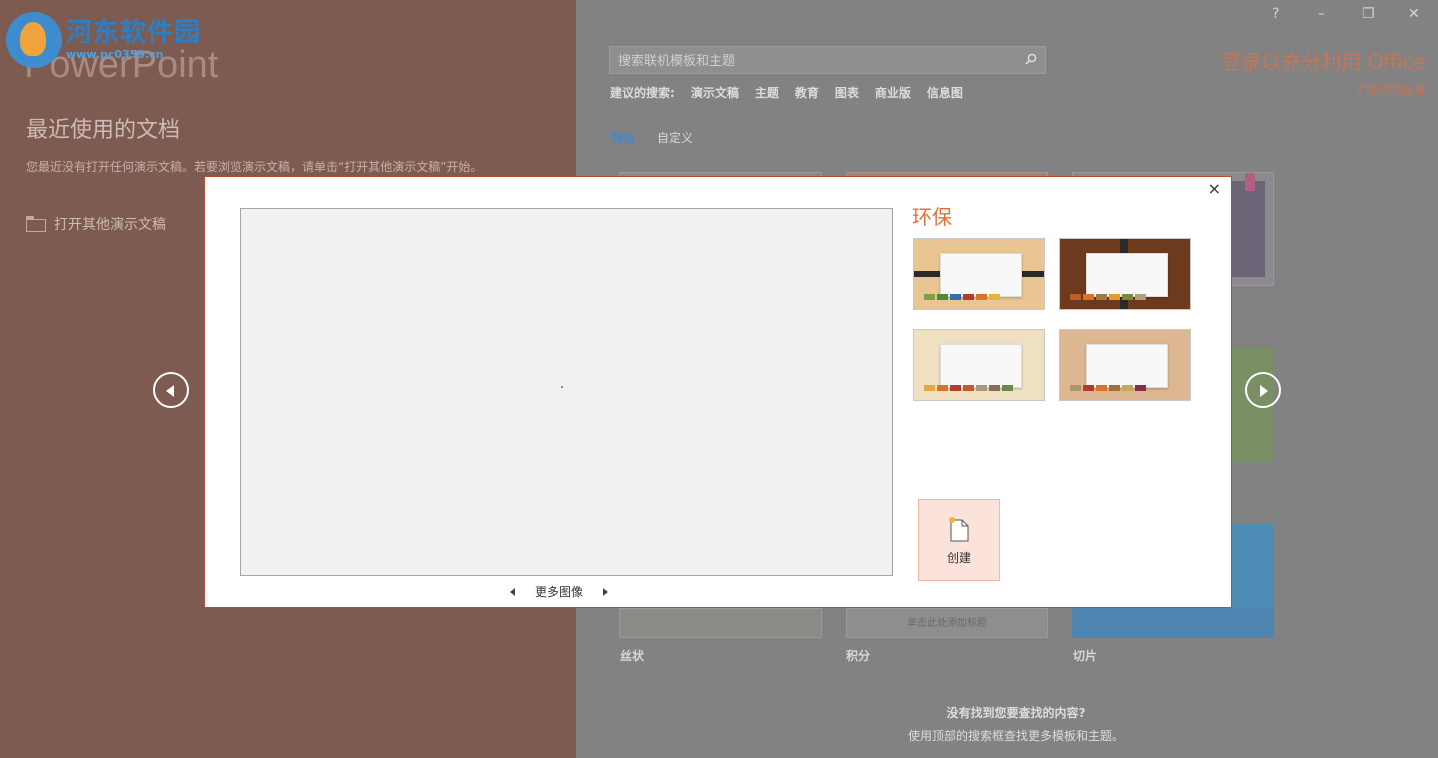  Describe the element at coordinates (1015, 736) in the screenshot. I see `not-found-hint: 使用顶部的搜索框查找更多模板和主题。` at that location.